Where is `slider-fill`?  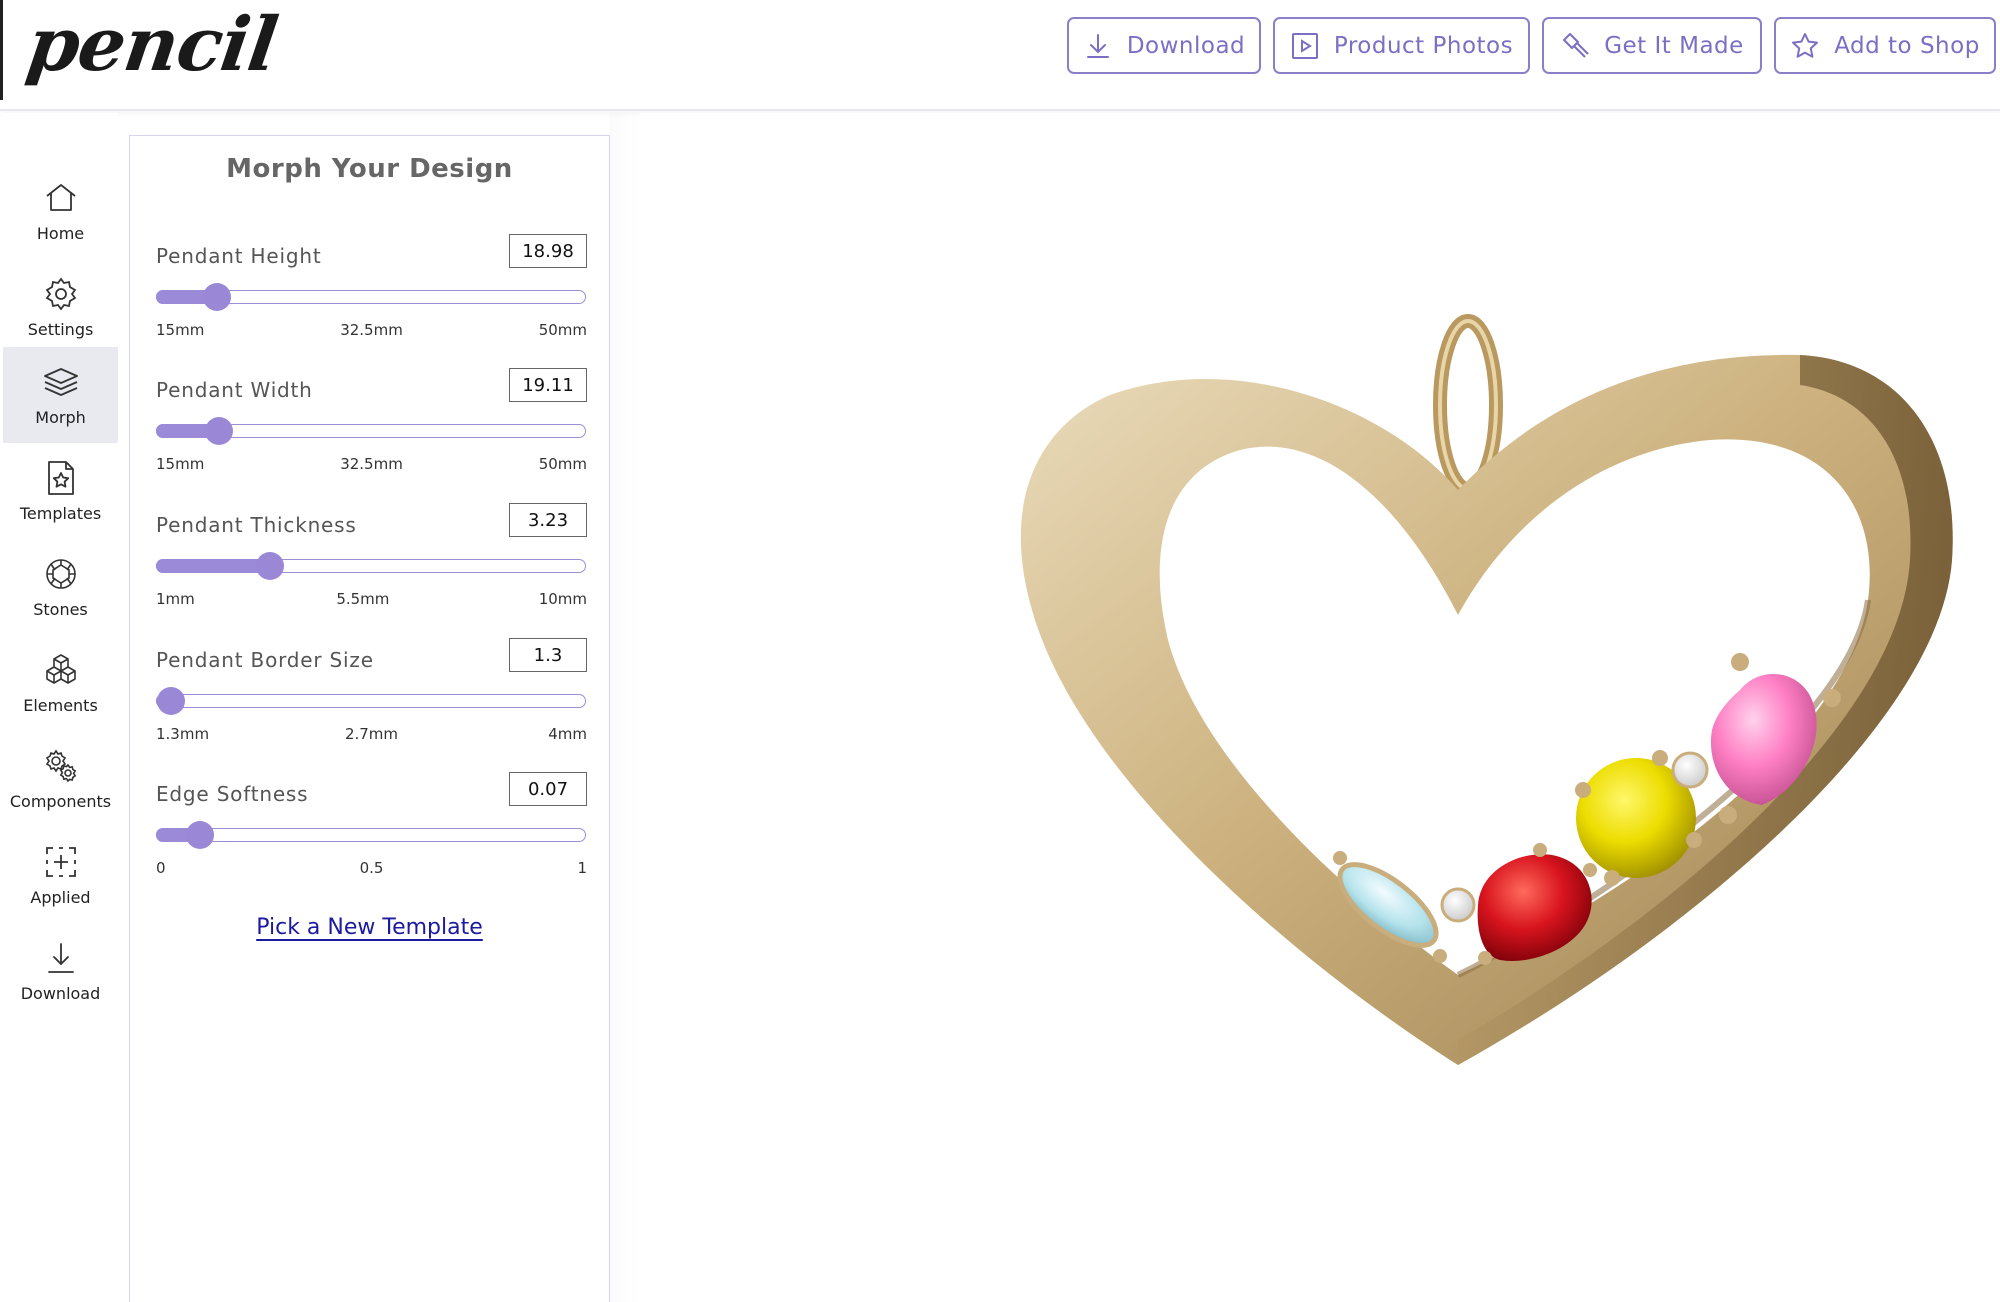
slider-fill is located at coordinates (212, 565).